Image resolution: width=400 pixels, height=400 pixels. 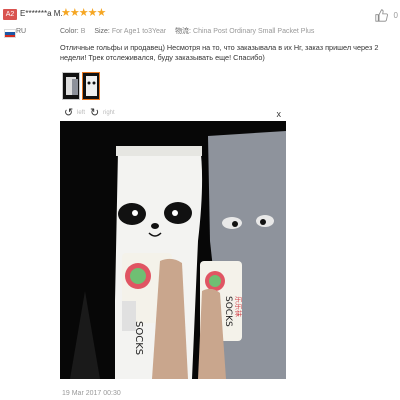 I want to click on socks-tag-text: SOCKS, so click(x=138, y=338).